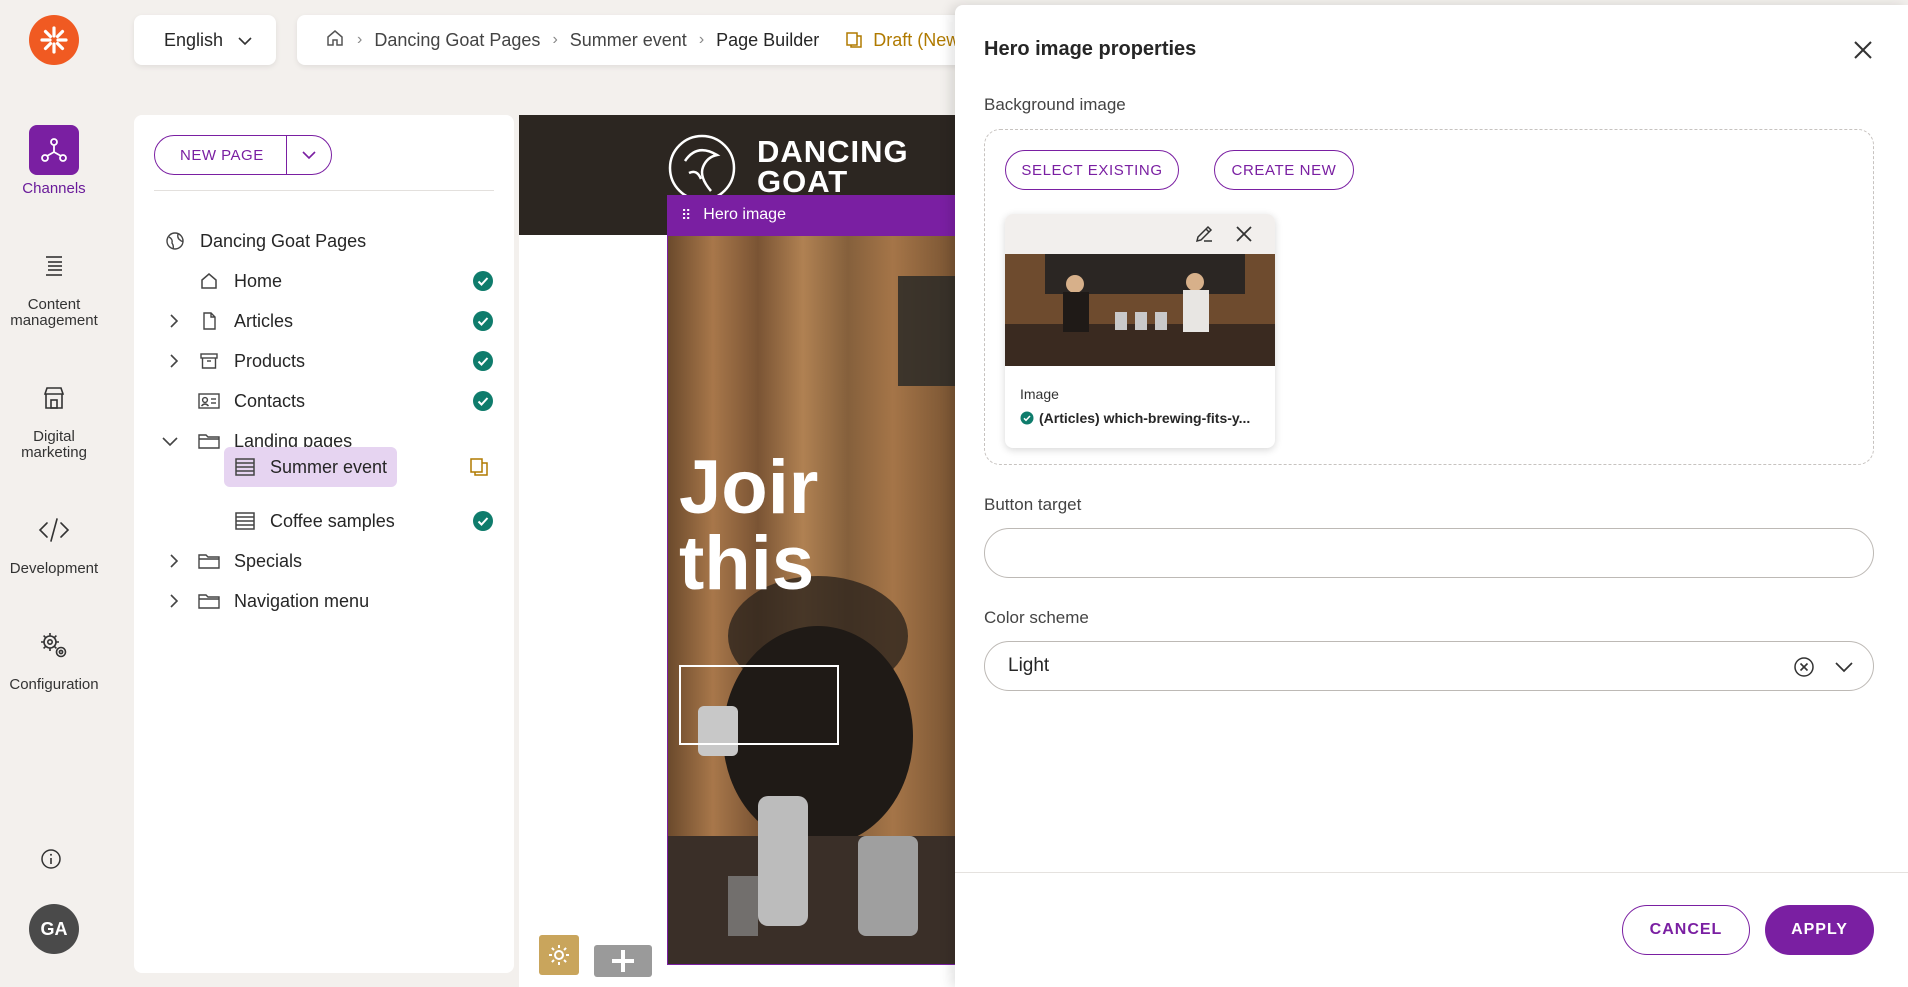  What do you see at coordinates (1819, 930) in the screenshot?
I see `apply-button: APPLY` at bounding box center [1819, 930].